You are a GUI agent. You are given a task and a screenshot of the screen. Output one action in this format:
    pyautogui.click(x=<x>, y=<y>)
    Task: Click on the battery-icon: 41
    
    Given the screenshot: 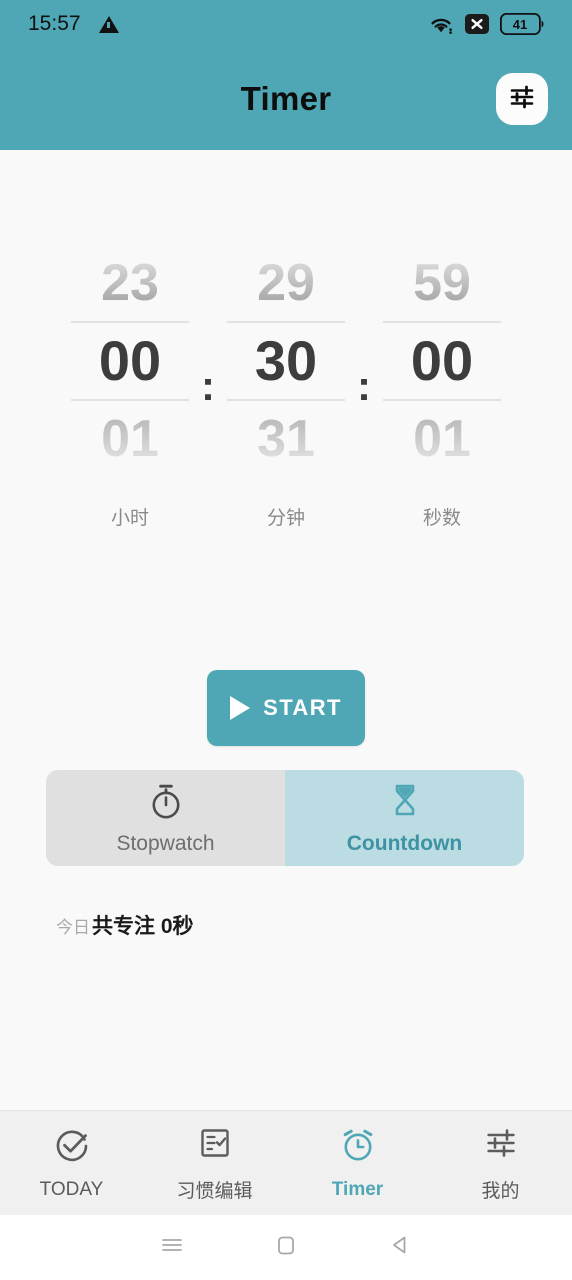 What is the action you would take?
    pyautogui.click(x=522, y=24)
    